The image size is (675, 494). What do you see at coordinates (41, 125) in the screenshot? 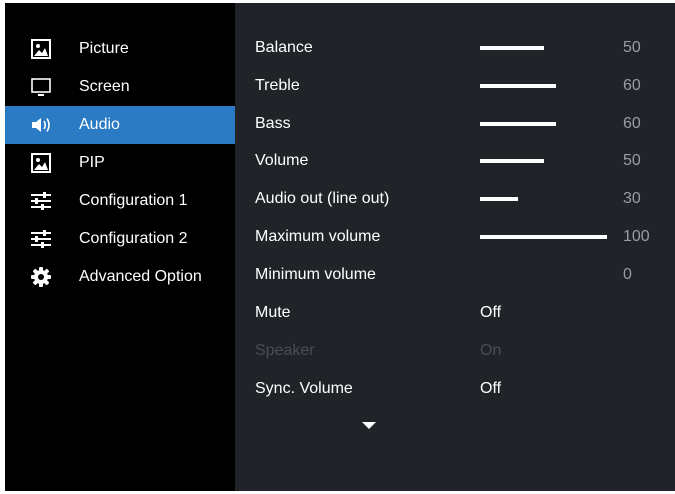
I see `speaker-icon` at bounding box center [41, 125].